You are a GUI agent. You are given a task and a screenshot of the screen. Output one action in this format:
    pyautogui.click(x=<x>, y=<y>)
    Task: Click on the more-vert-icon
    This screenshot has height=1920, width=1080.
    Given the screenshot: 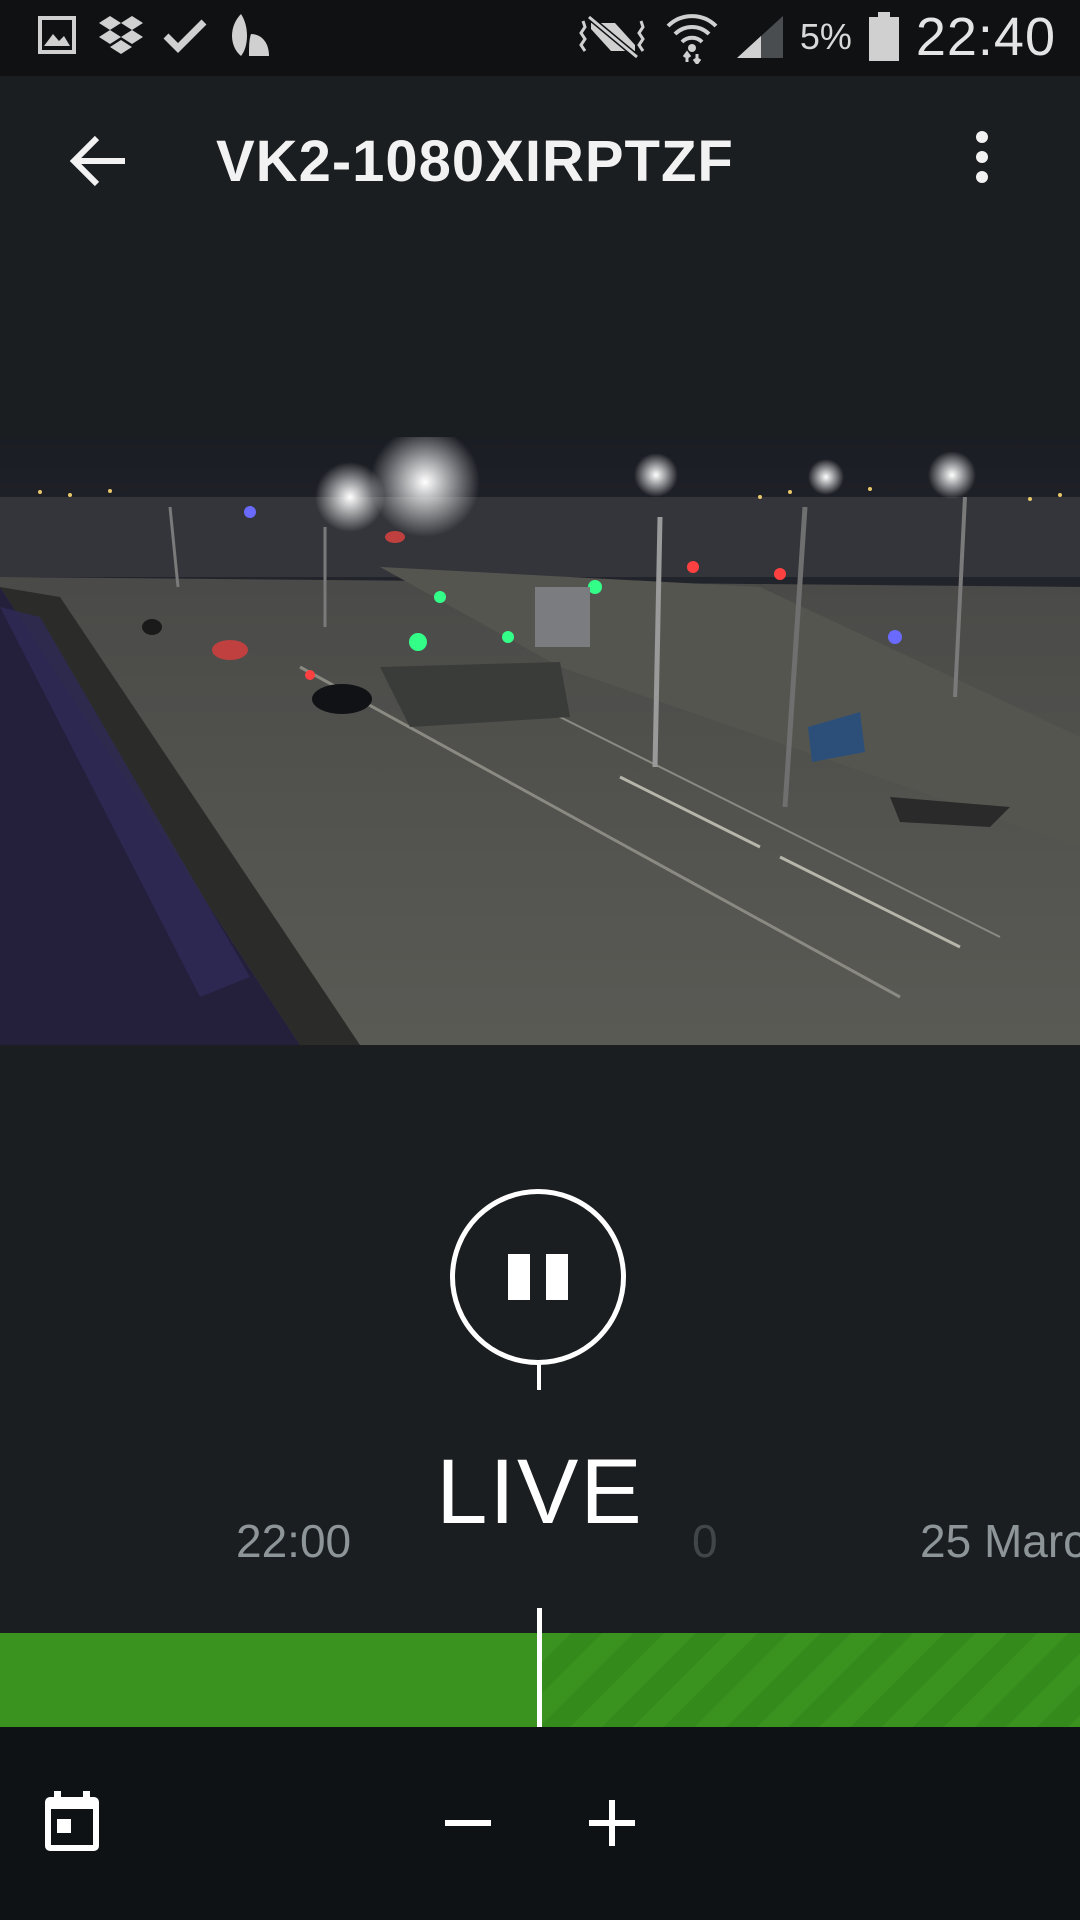 What is the action you would take?
    pyautogui.click(x=982, y=157)
    